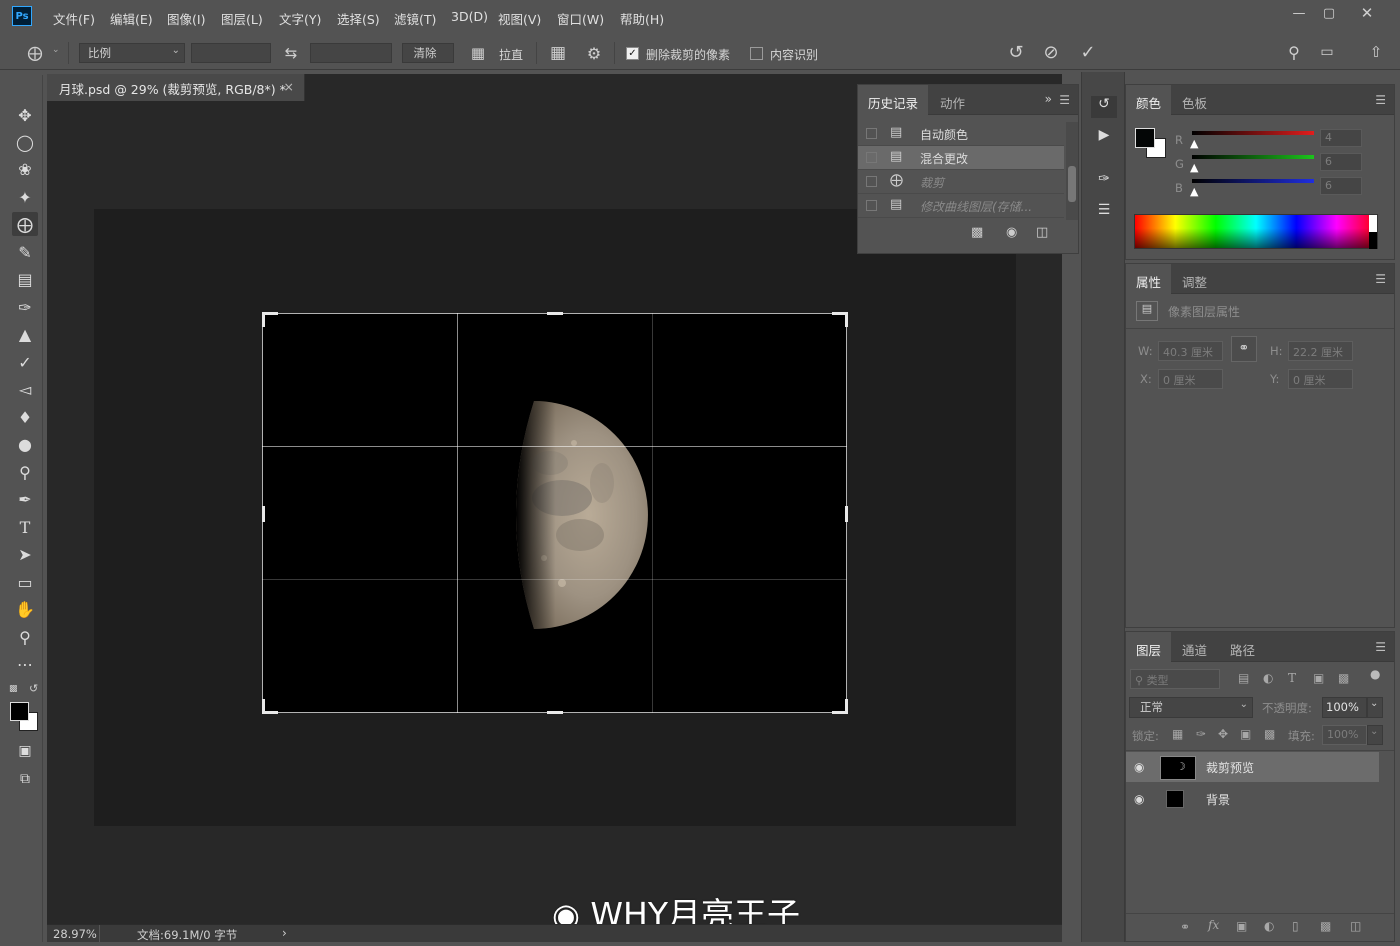 The width and height of the screenshot is (1400, 946). Describe the element at coordinates (131, 18) in the screenshot. I see `menu-edit: 编辑(E)` at that location.